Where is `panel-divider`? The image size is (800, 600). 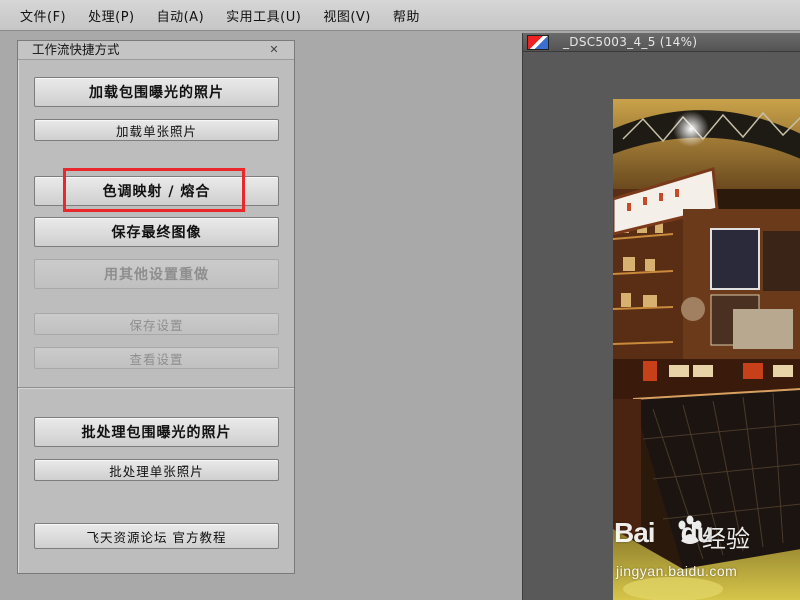
panel-divider is located at coordinates (156, 388).